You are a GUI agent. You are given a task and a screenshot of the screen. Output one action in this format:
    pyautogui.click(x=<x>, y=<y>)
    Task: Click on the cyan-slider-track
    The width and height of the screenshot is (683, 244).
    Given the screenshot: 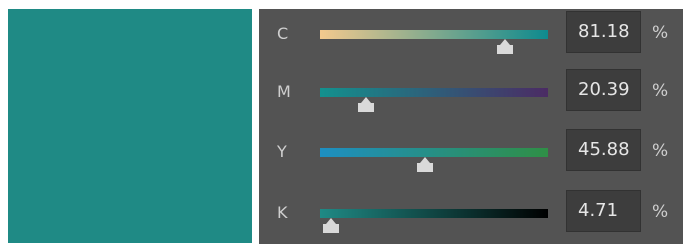 What is the action you would take?
    pyautogui.click(x=434, y=34)
    